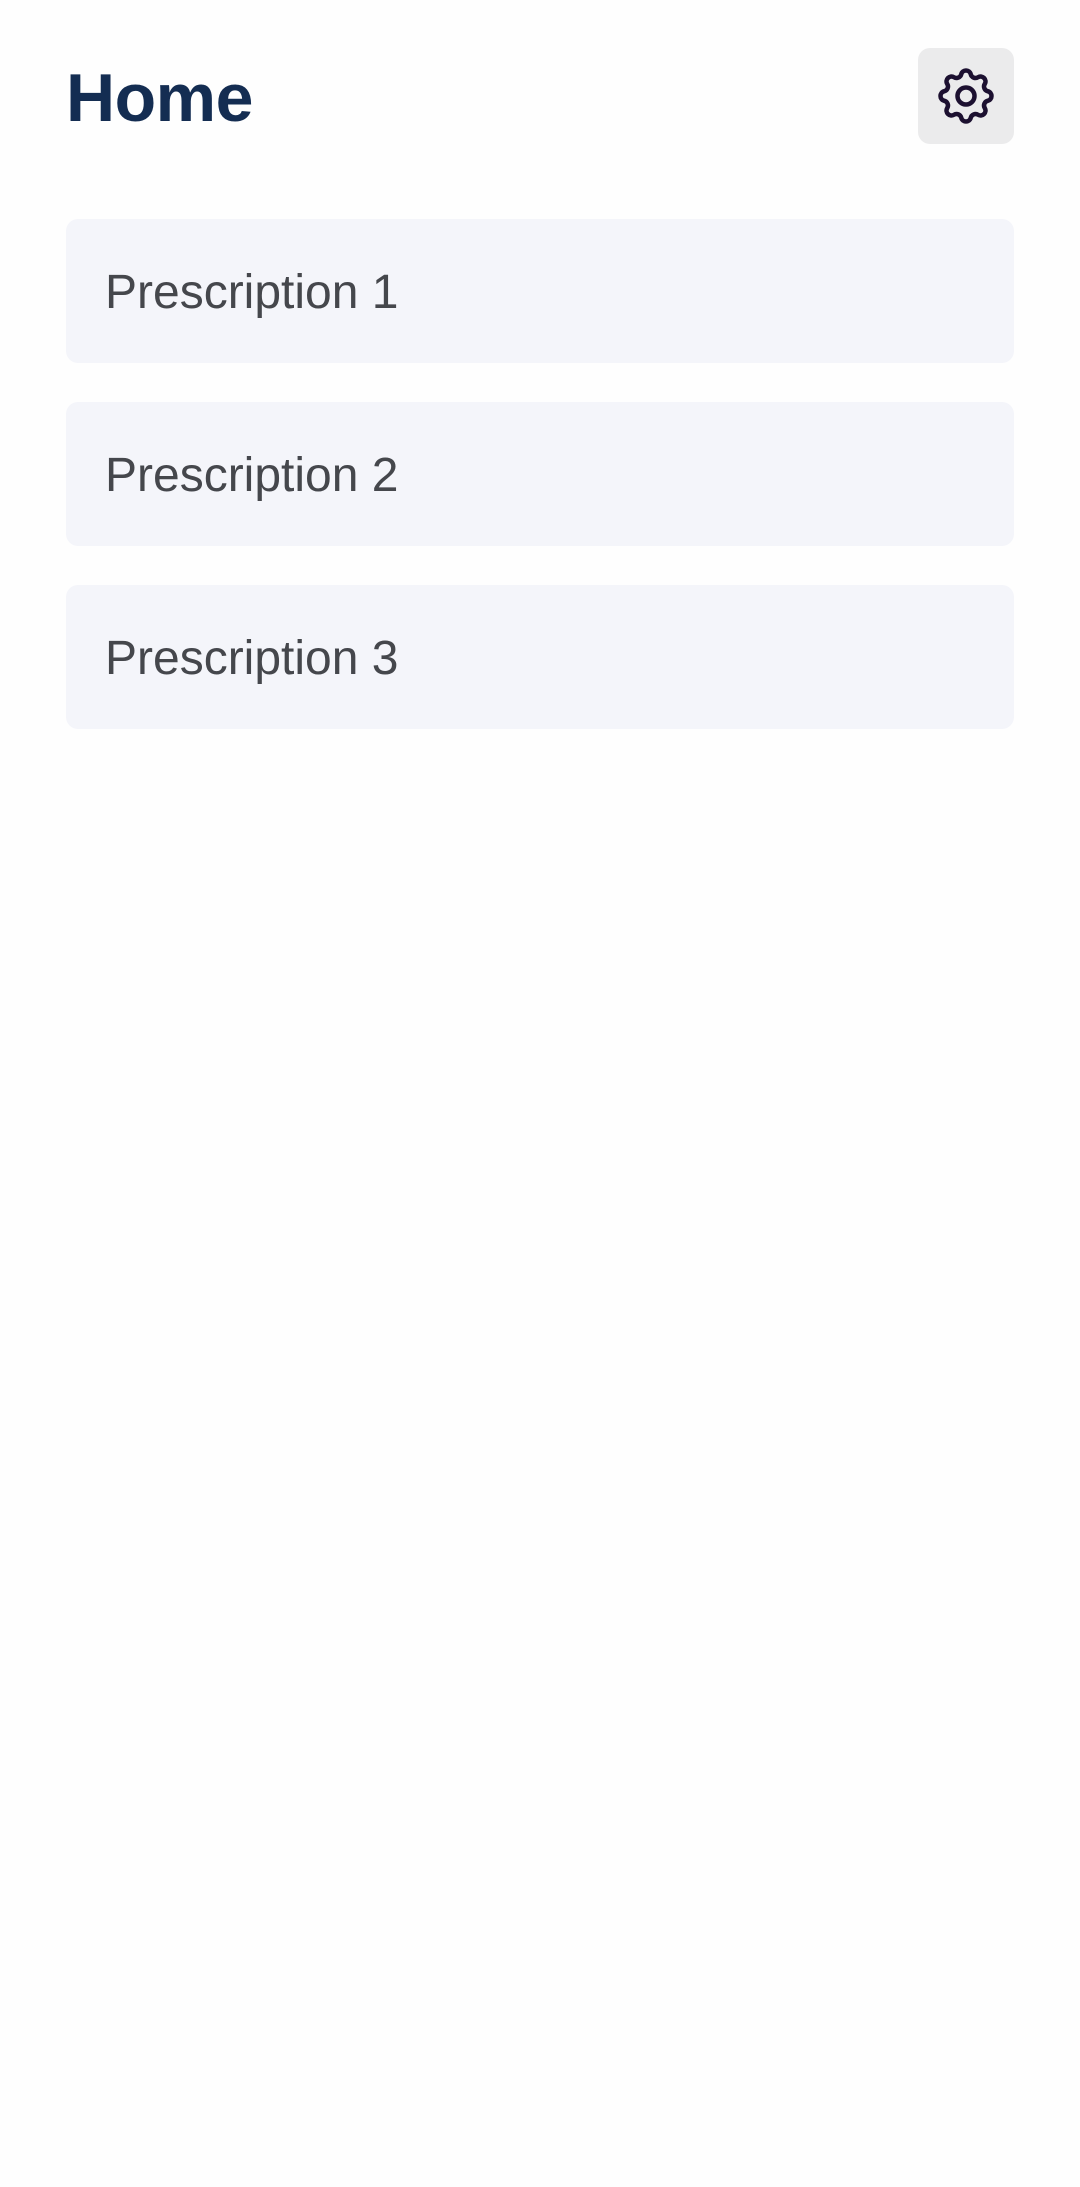 Image resolution: width=1080 pixels, height=2187 pixels. I want to click on gear-icon, so click(966, 96).